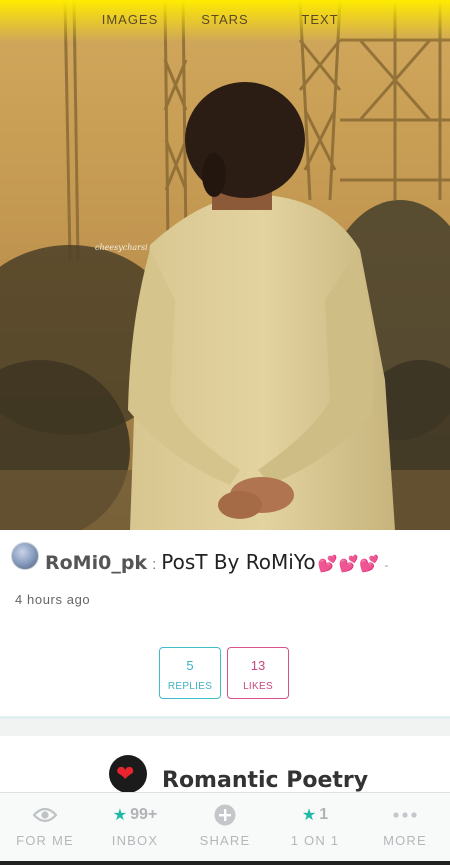  I want to click on nav-for-me-label: FOR ME, so click(45, 840).